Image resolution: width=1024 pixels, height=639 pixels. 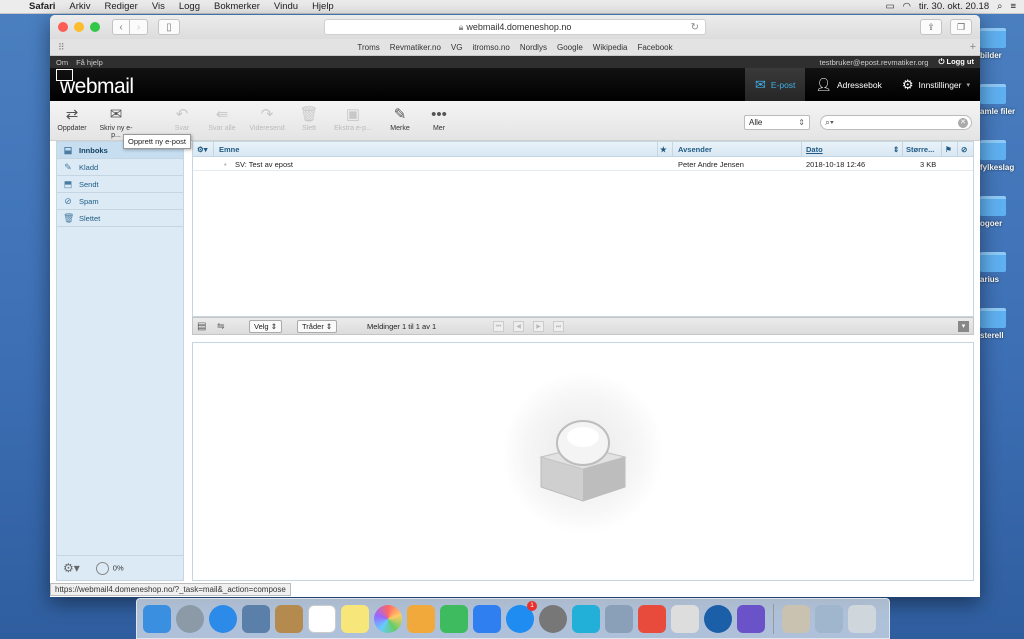 I want to click on search-input: ⌕▾ ✕, so click(x=896, y=122).